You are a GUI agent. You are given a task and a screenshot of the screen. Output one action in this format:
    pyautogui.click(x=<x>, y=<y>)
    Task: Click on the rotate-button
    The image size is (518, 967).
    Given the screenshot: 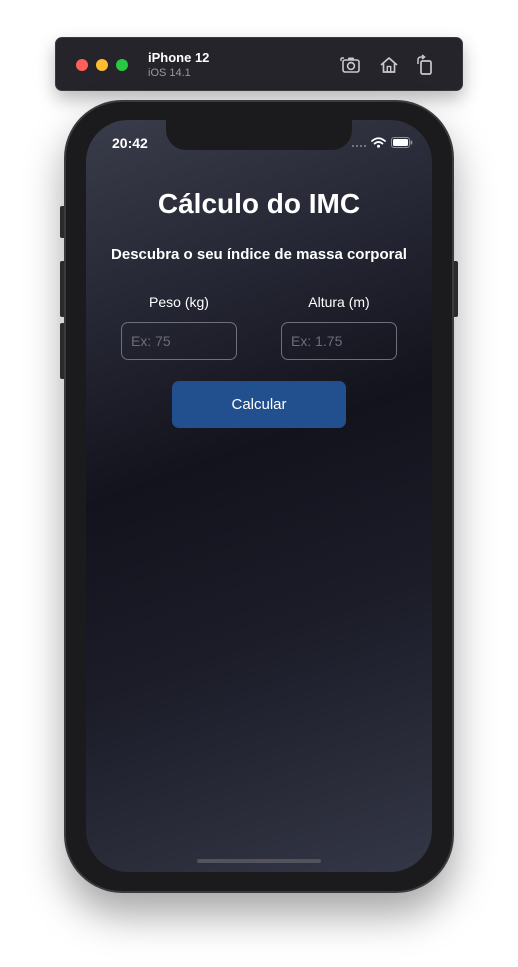 What is the action you would take?
    pyautogui.click(x=425, y=65)
    